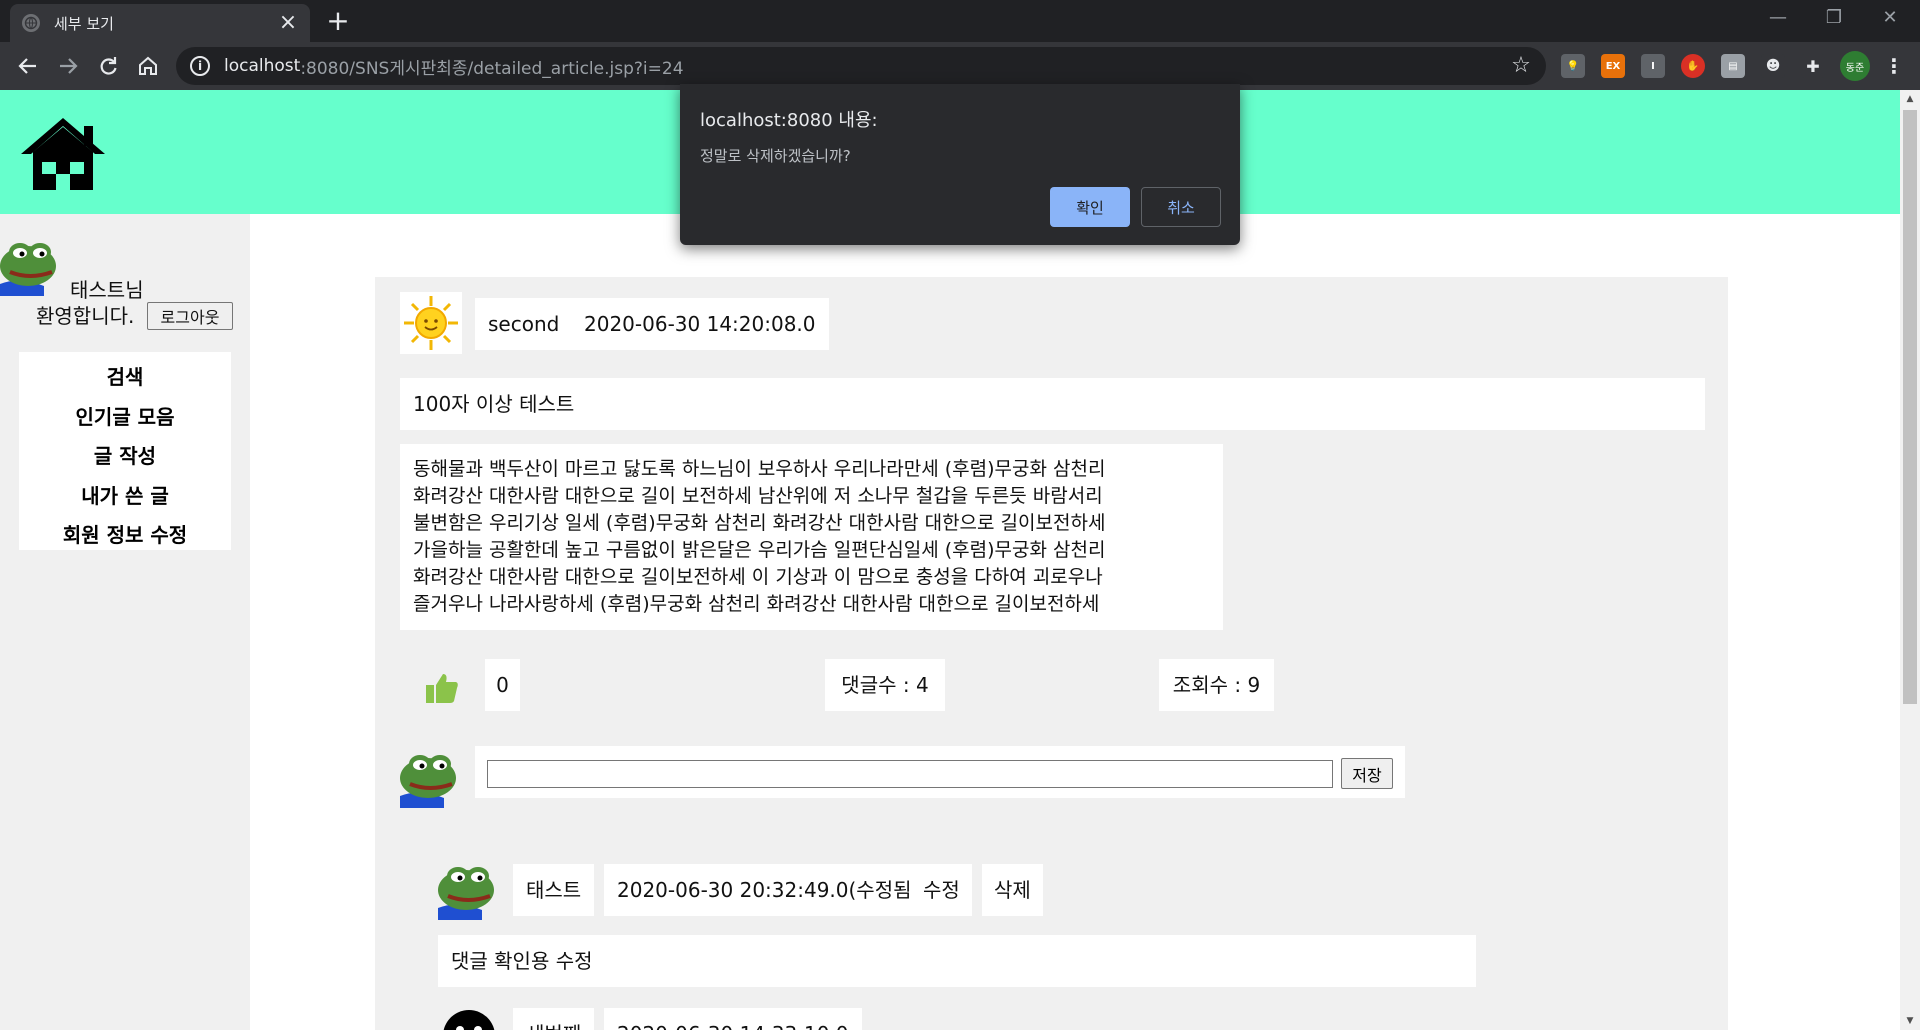 Image resolution: width=1920 pixels, height=1030 pixels. What do you see at coordinates (1834, 19) in the screenshot?
I see `restore-button: ❐` at bounding box center [1834, 19].